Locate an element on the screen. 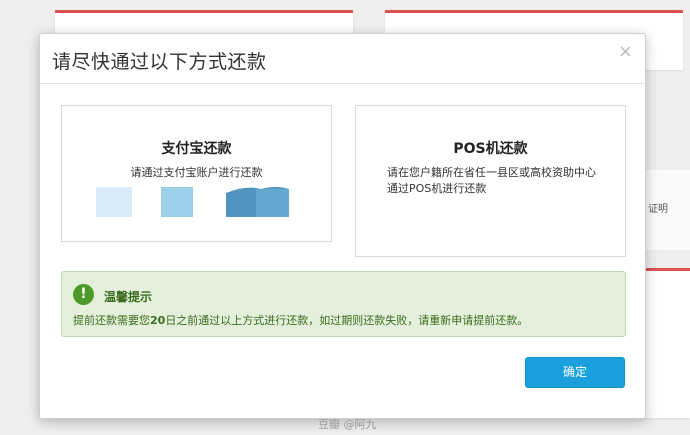  background-side-text: 证明 is located at coordinates (658, 209).